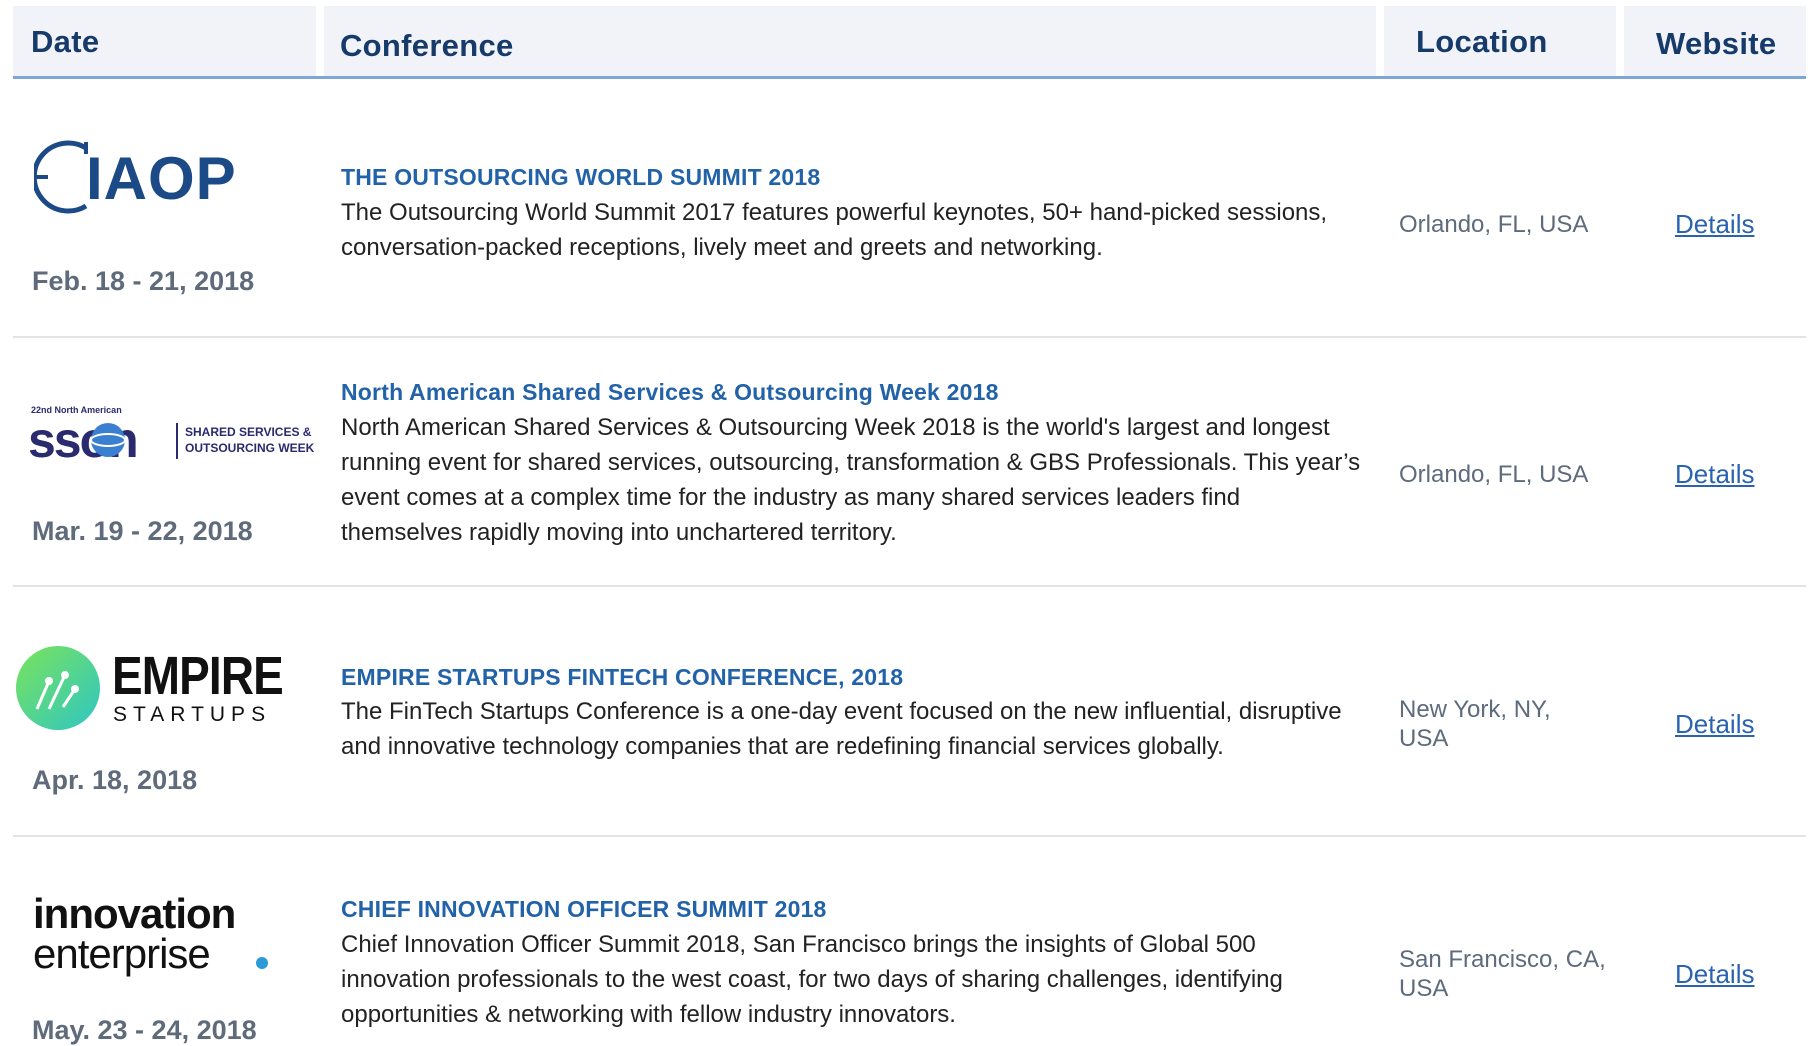 The width and height of the screenshot is (1808, 1046). What do you see at coordinates (108, 440) in the screenshot?
I see `globe-icon` at bounding box center [108, 440].